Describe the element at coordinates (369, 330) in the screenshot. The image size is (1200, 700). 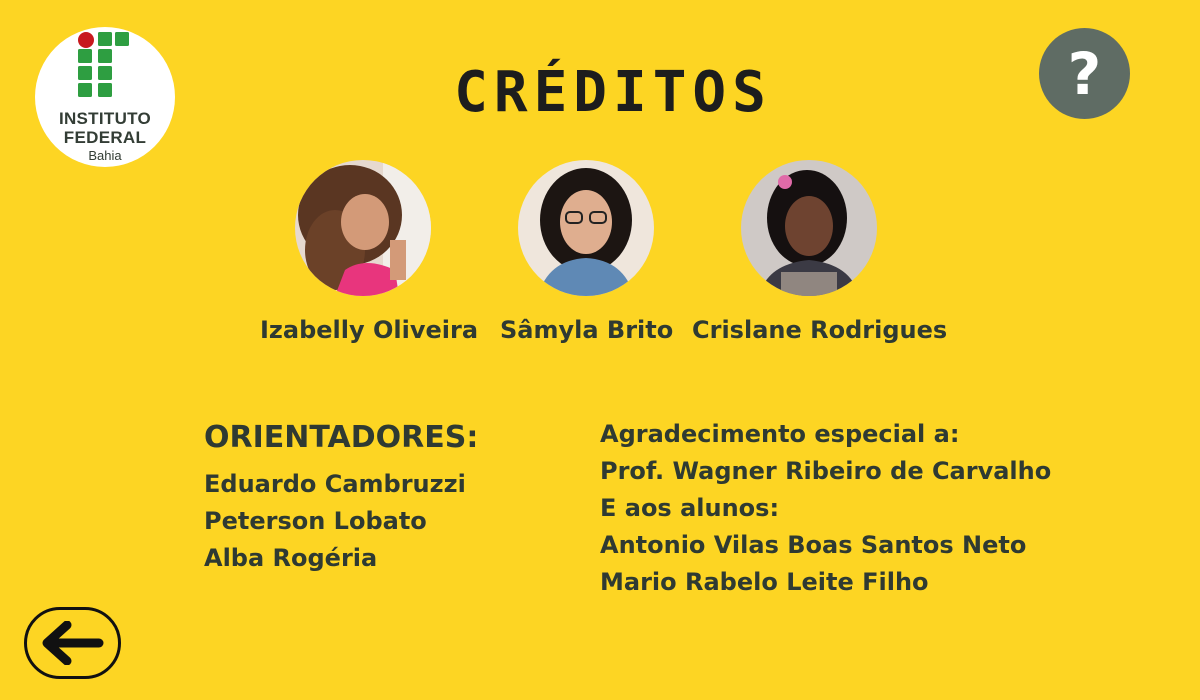
I see `team-member-name: Izabelly Oliveira` at that location.